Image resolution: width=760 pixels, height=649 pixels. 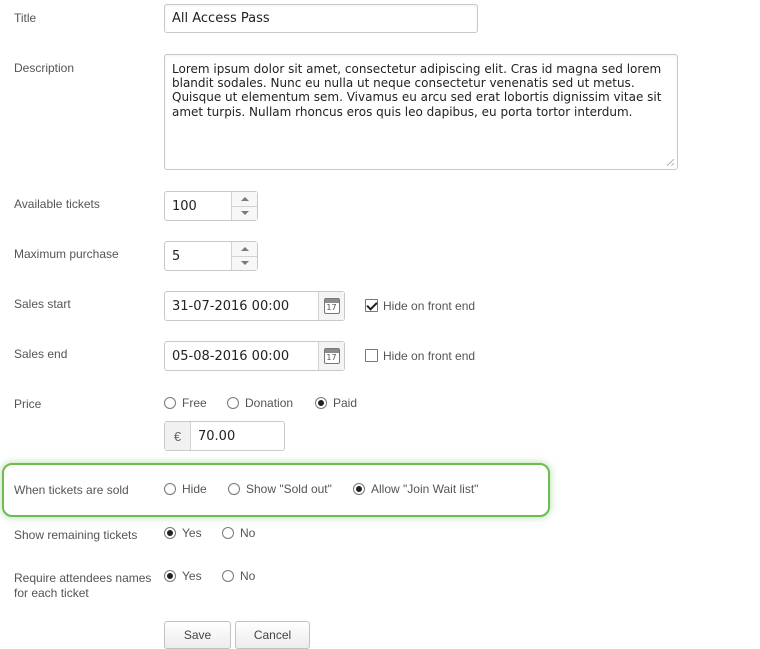 What do you see at coordinates (184, 206) in the screenshot?
I see `available-tickets-value: 100` at bounding box center [184, 206].